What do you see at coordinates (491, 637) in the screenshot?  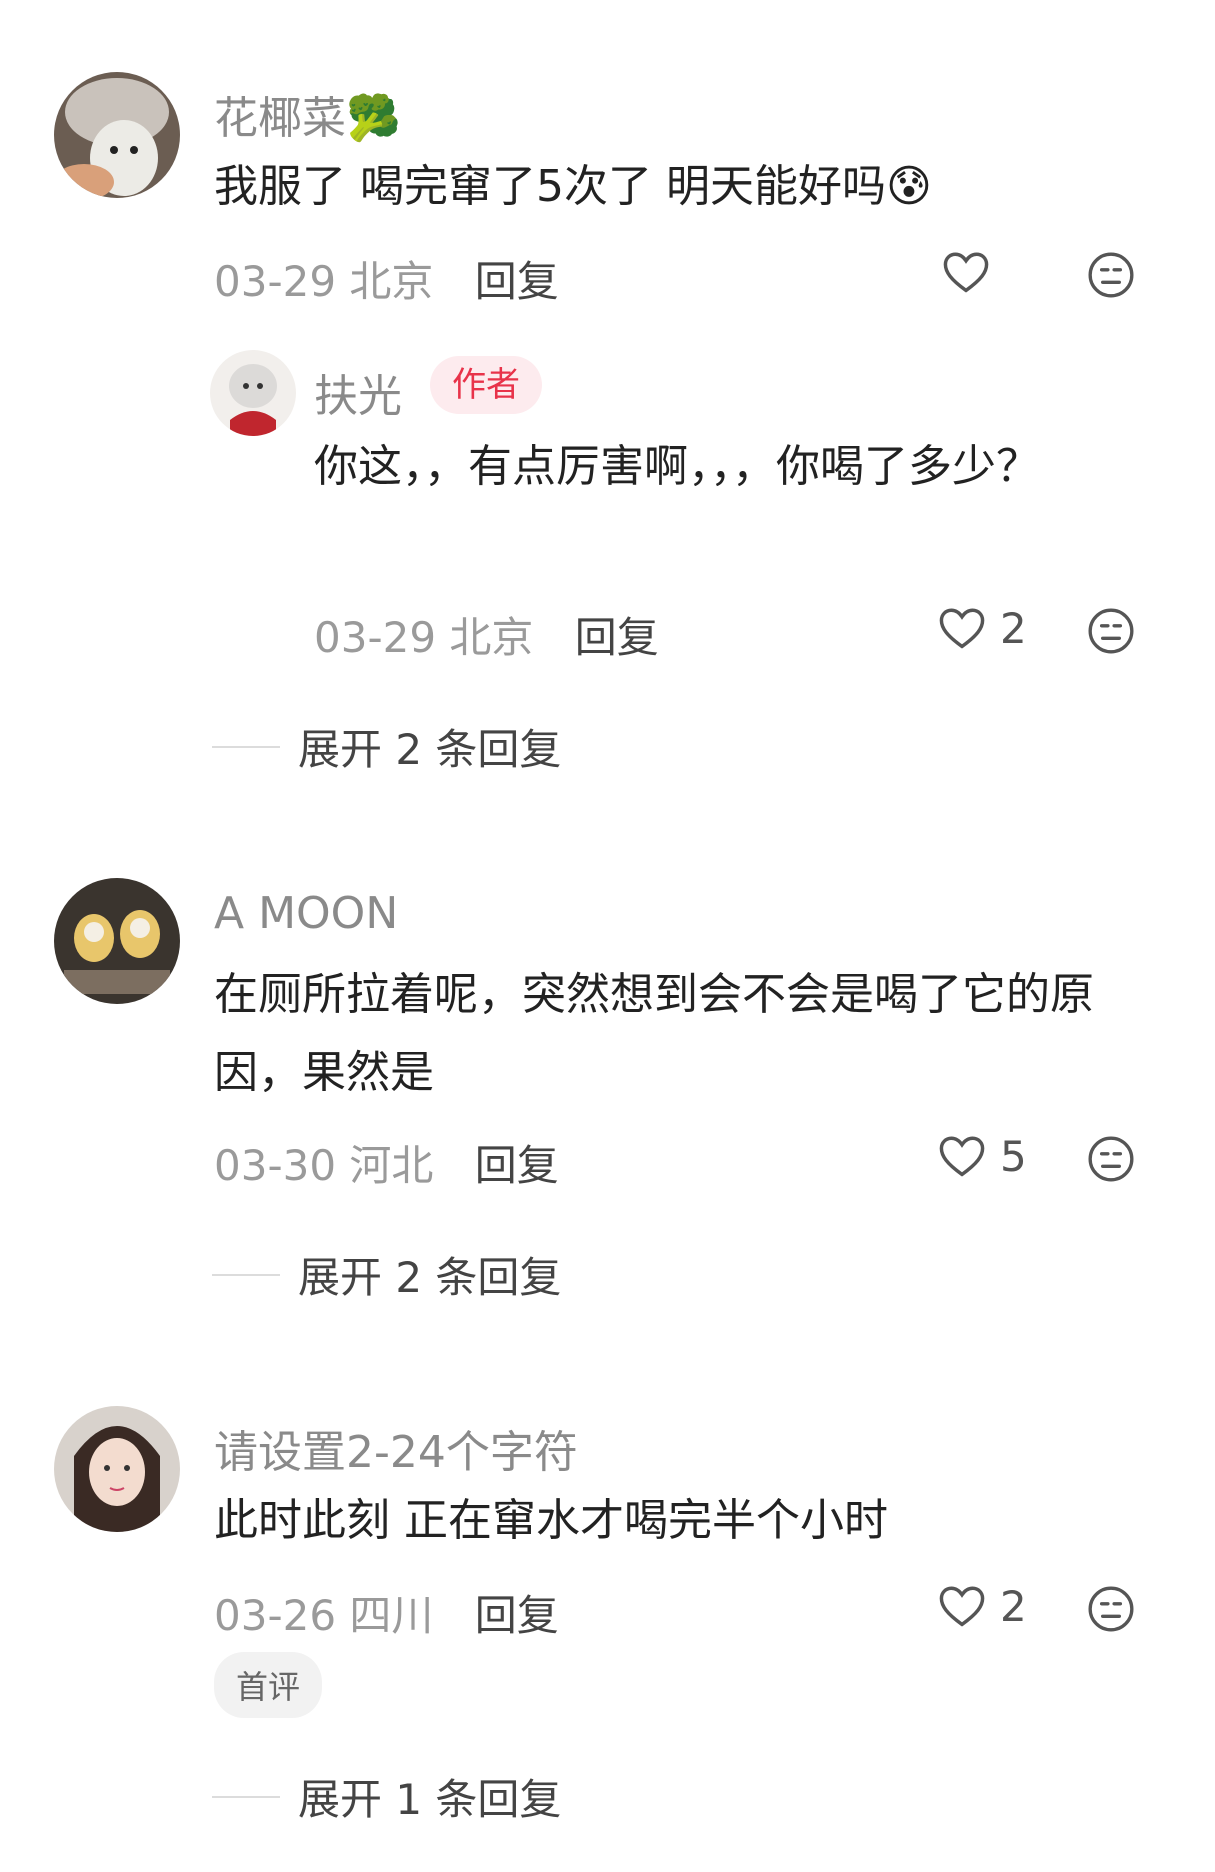 I see `reply-location: 北京` at bounding box center [491, 637].